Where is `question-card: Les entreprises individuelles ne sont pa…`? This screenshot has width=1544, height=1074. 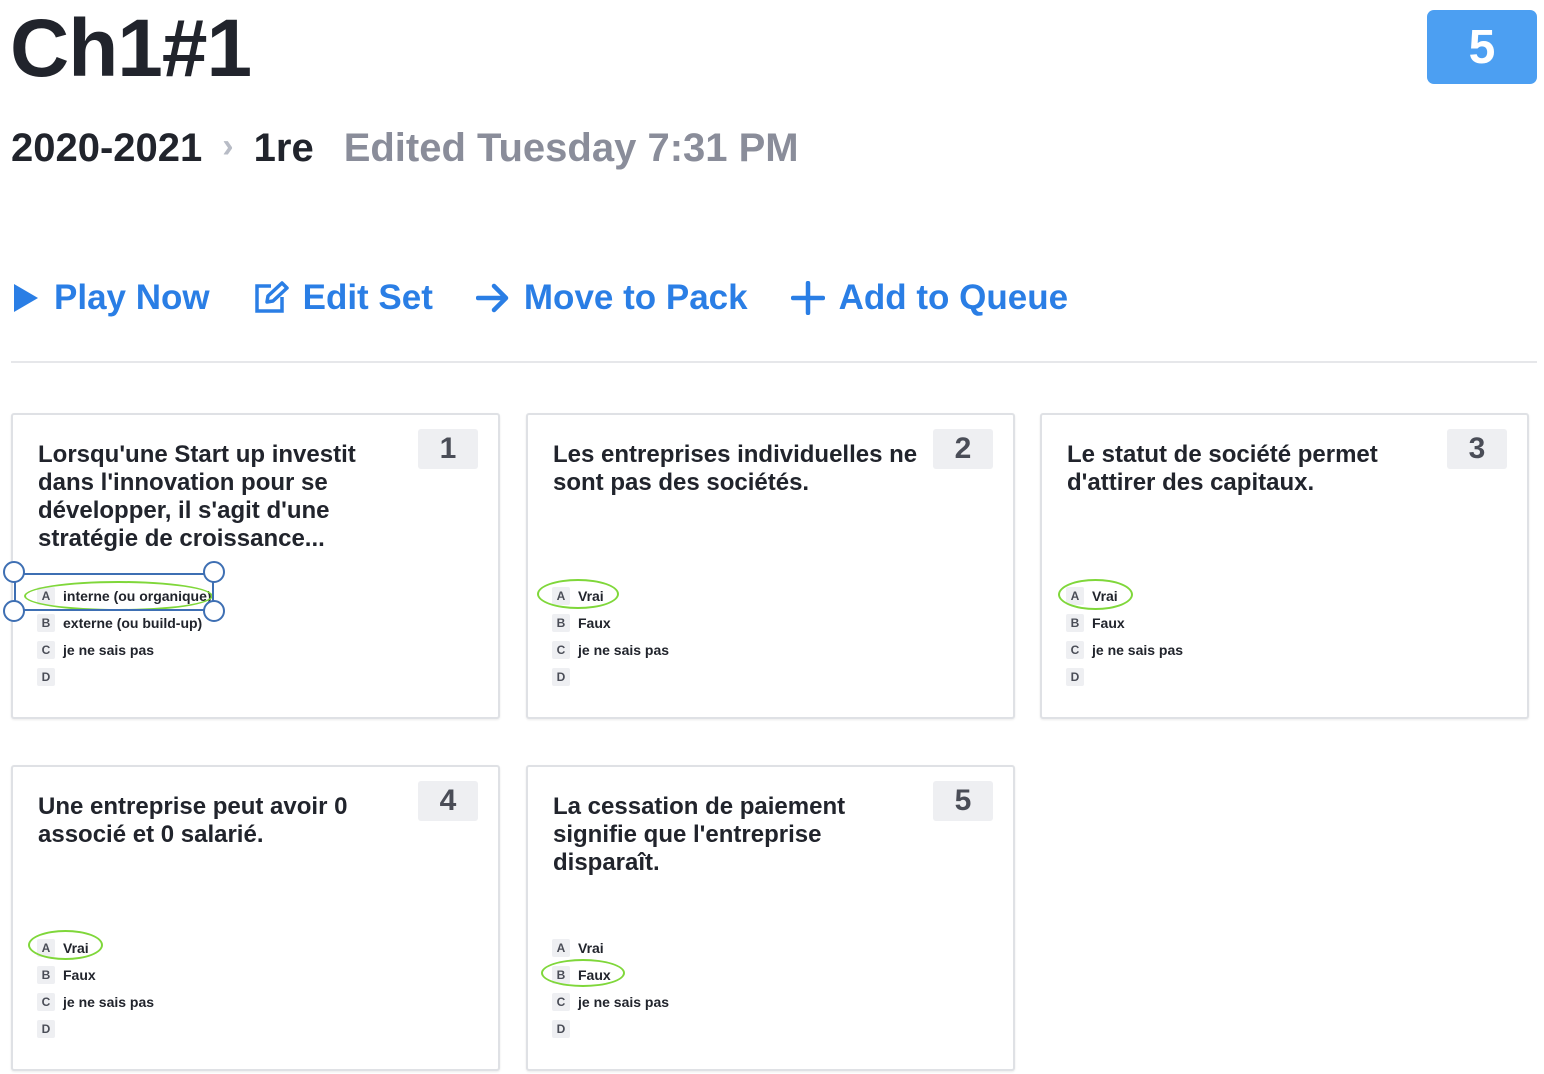
question-card: Les entreprises individuelles ne sont pa… is located at coordinates (770, 566).